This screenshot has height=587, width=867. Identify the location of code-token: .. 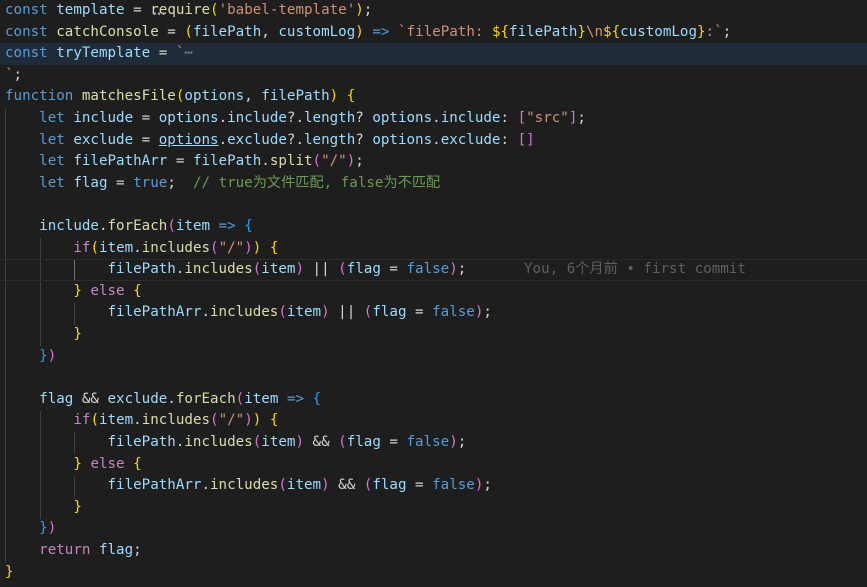
(206, 485).